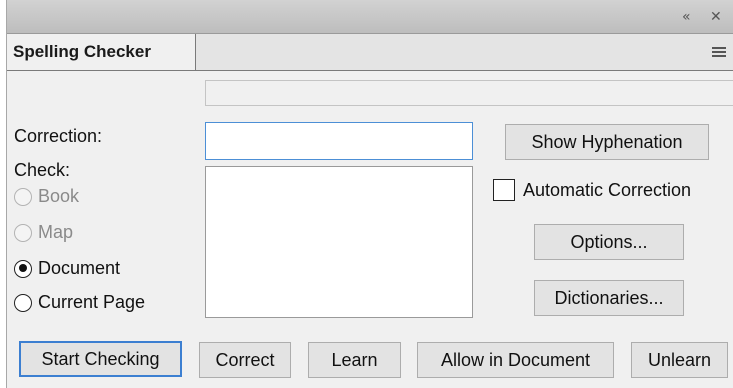 The height and width of the screenshot is (388, 733). What do you see at coordinates (607, 189) in the screenshot?
I see `automatic-correction-label: Automatic Correction` at bounding box center [607, 189].